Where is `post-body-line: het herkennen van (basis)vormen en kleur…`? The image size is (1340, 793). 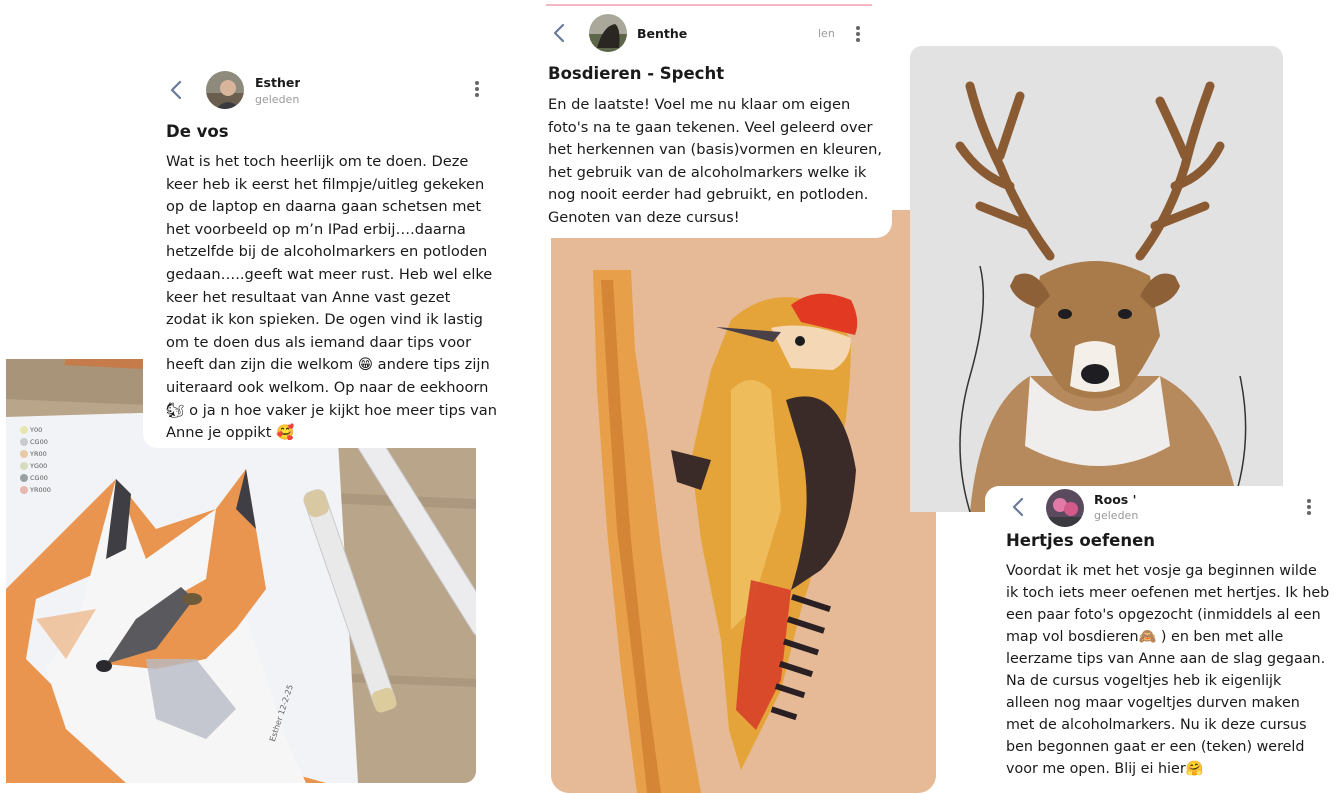
post-body-line: het herkennen van (basis)vormen en kleur… is located at coordinates (715, 150).